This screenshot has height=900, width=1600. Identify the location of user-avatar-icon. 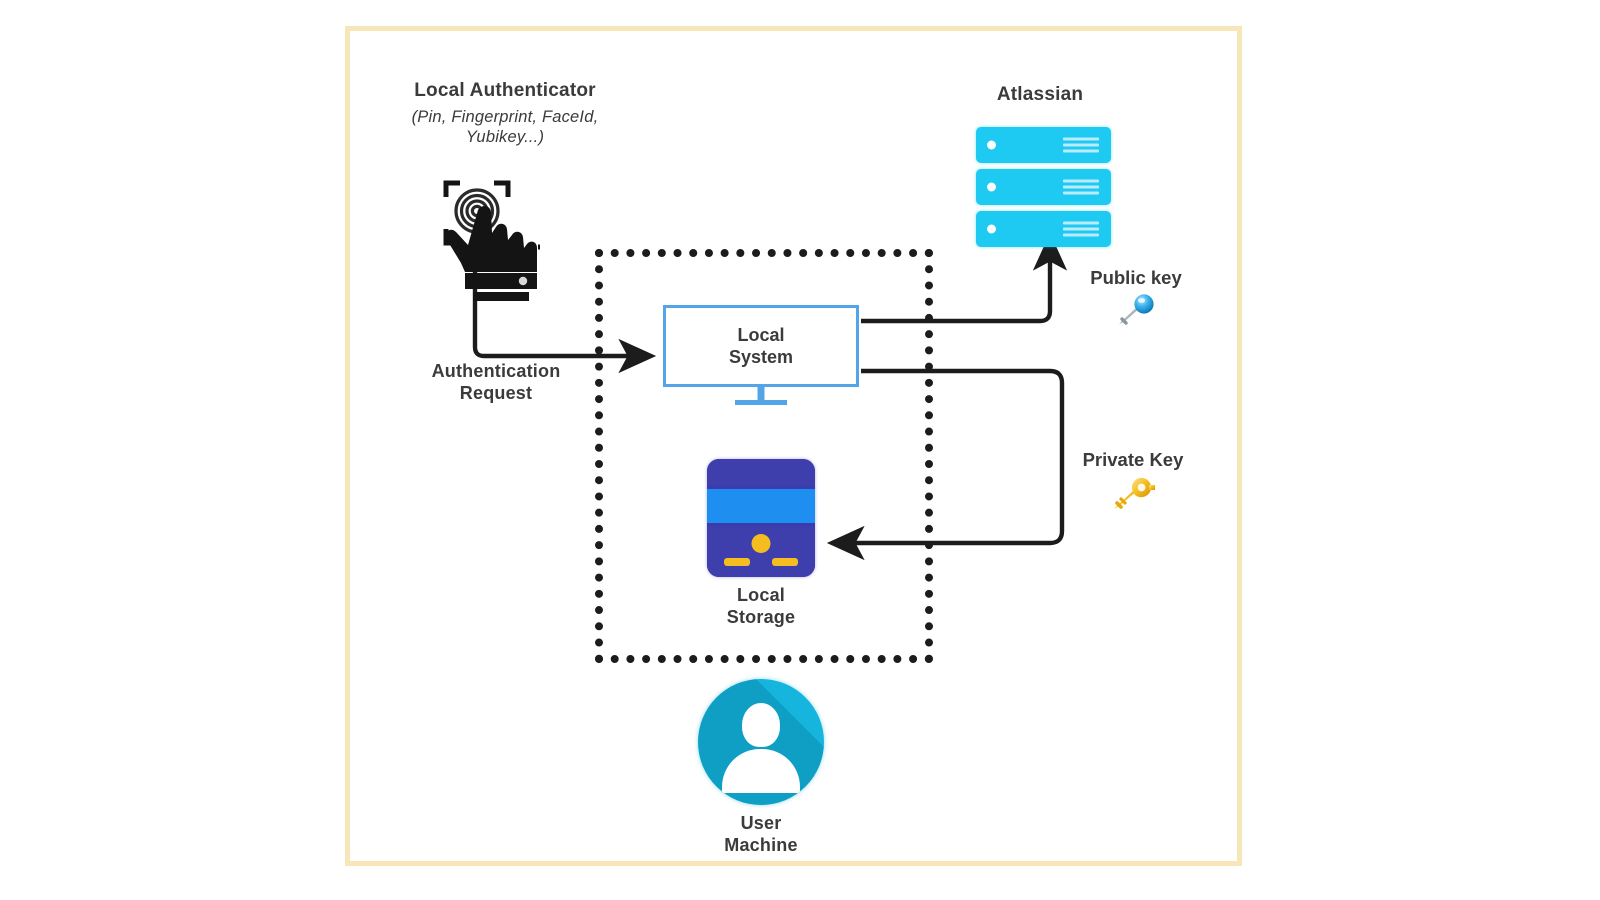
(761, 742).